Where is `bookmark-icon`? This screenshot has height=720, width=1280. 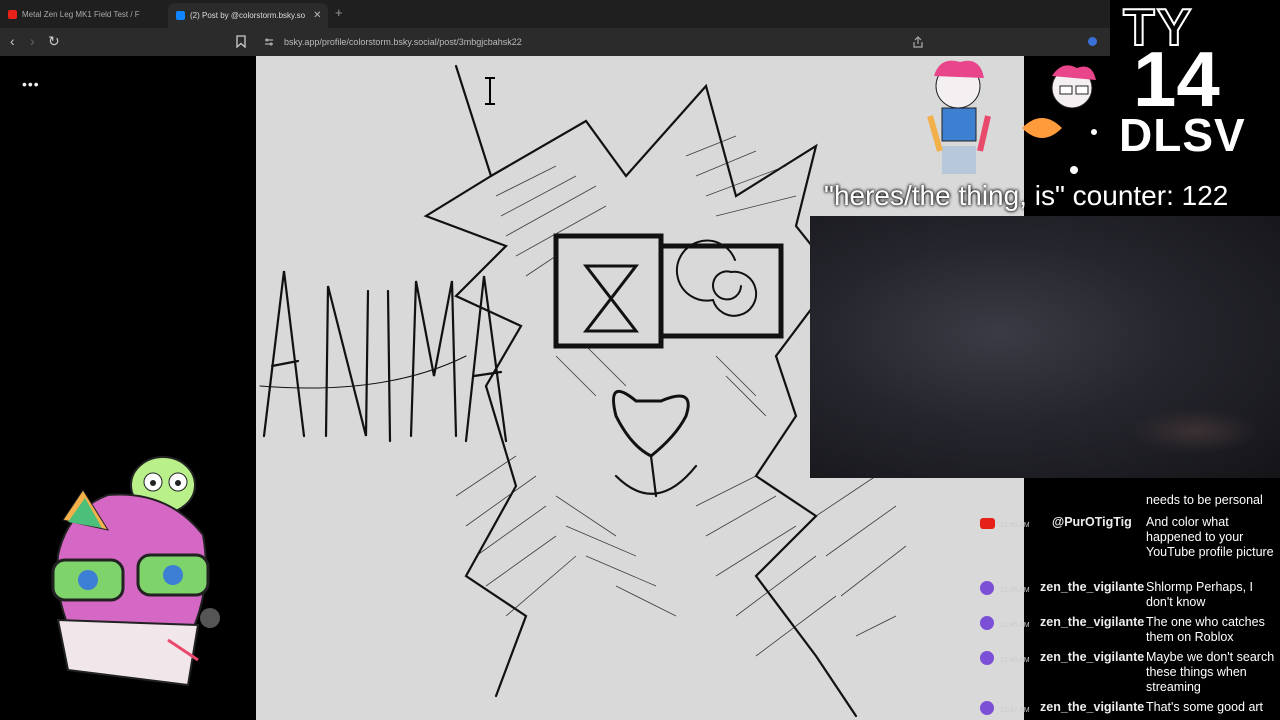 bookmark-icon is located at coordinates (241, 41).